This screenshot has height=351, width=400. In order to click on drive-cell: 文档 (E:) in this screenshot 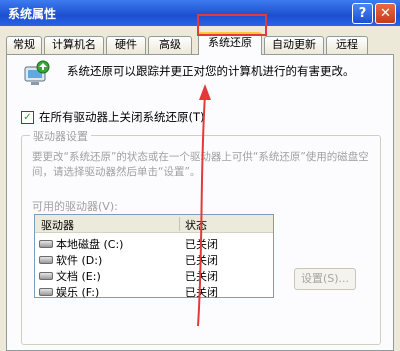, I will do `click(70, 276)`.